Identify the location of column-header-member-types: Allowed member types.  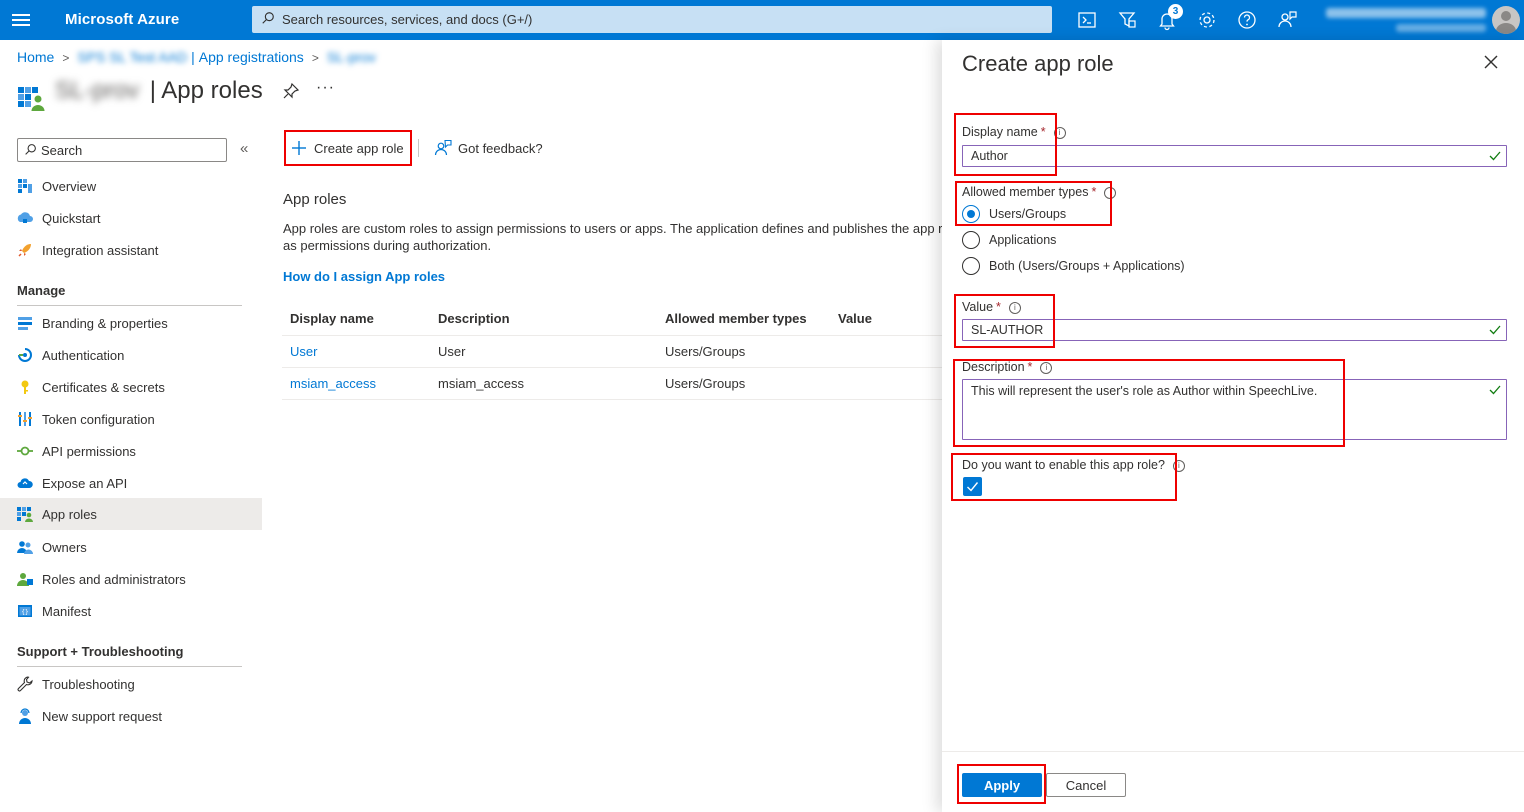
(736, 318).